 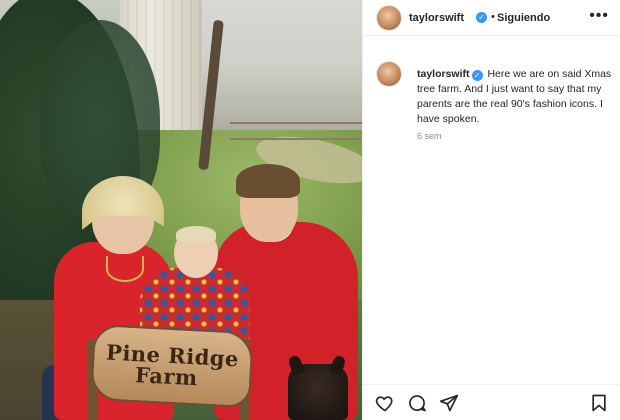 What do you see at coordinates (491, 402) in the screenshot?
I see `action-bar` at bounding box center [491, 402].